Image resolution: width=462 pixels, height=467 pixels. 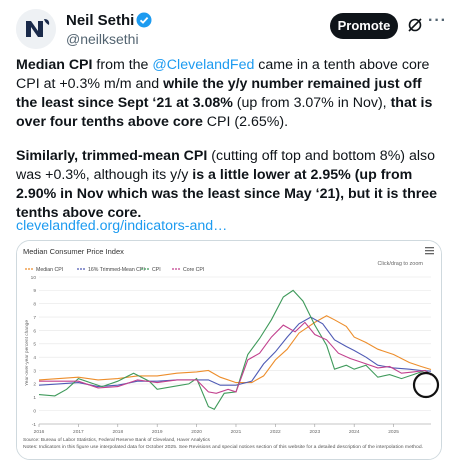 What do you see at coordinates (314, 432) in the screenshot?
I see `x-tick-label: 2023` at bounding box center [314, 432].